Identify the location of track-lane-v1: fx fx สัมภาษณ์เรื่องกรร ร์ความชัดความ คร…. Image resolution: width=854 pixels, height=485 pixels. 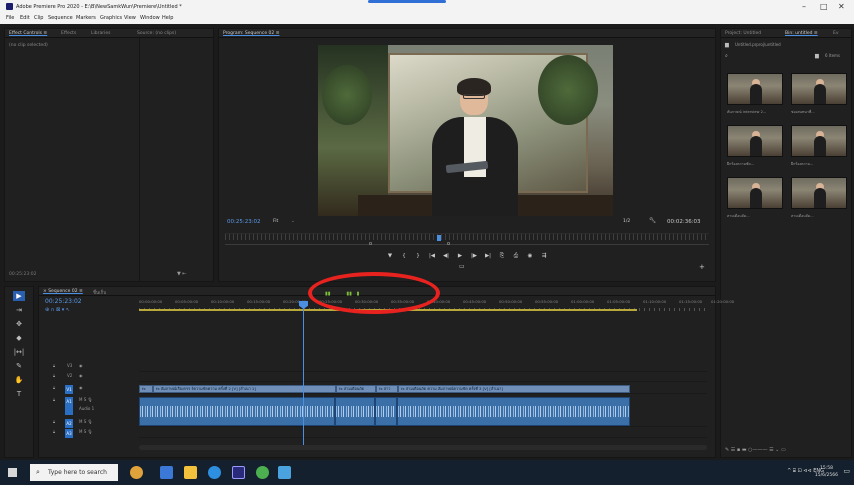
(423, 389).